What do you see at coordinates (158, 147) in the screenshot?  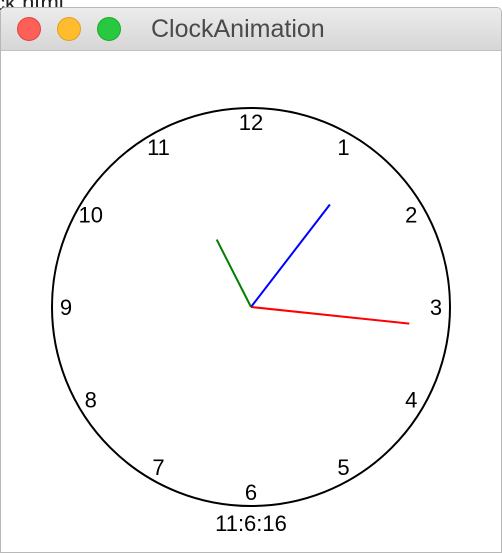 I see `clock-number-11: 11` at bounding box center [158, 147].